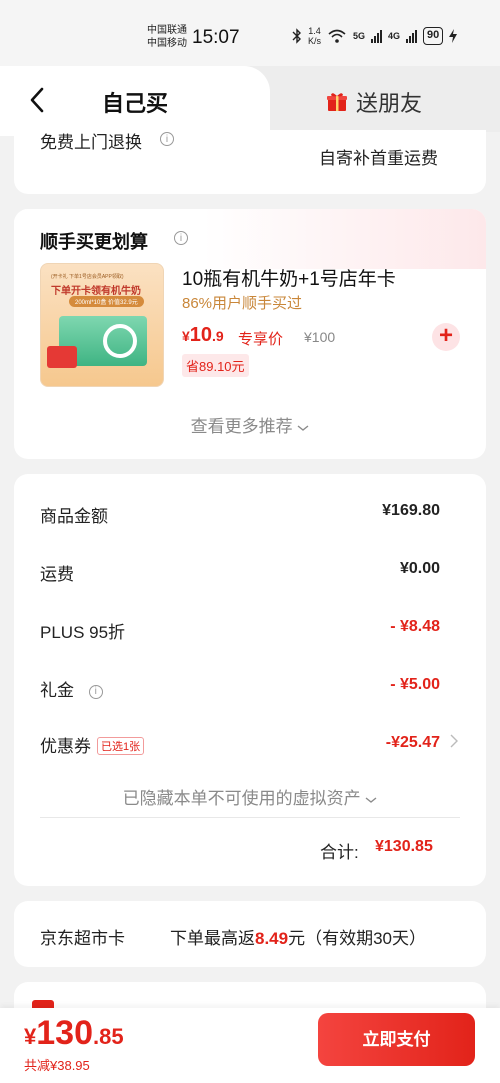 This screenshot has width=500, height=1083. What do you see at coordinates (320, 337) in the screenshot?
I see `original-price: ¥100` at bounding box center [320, 337].